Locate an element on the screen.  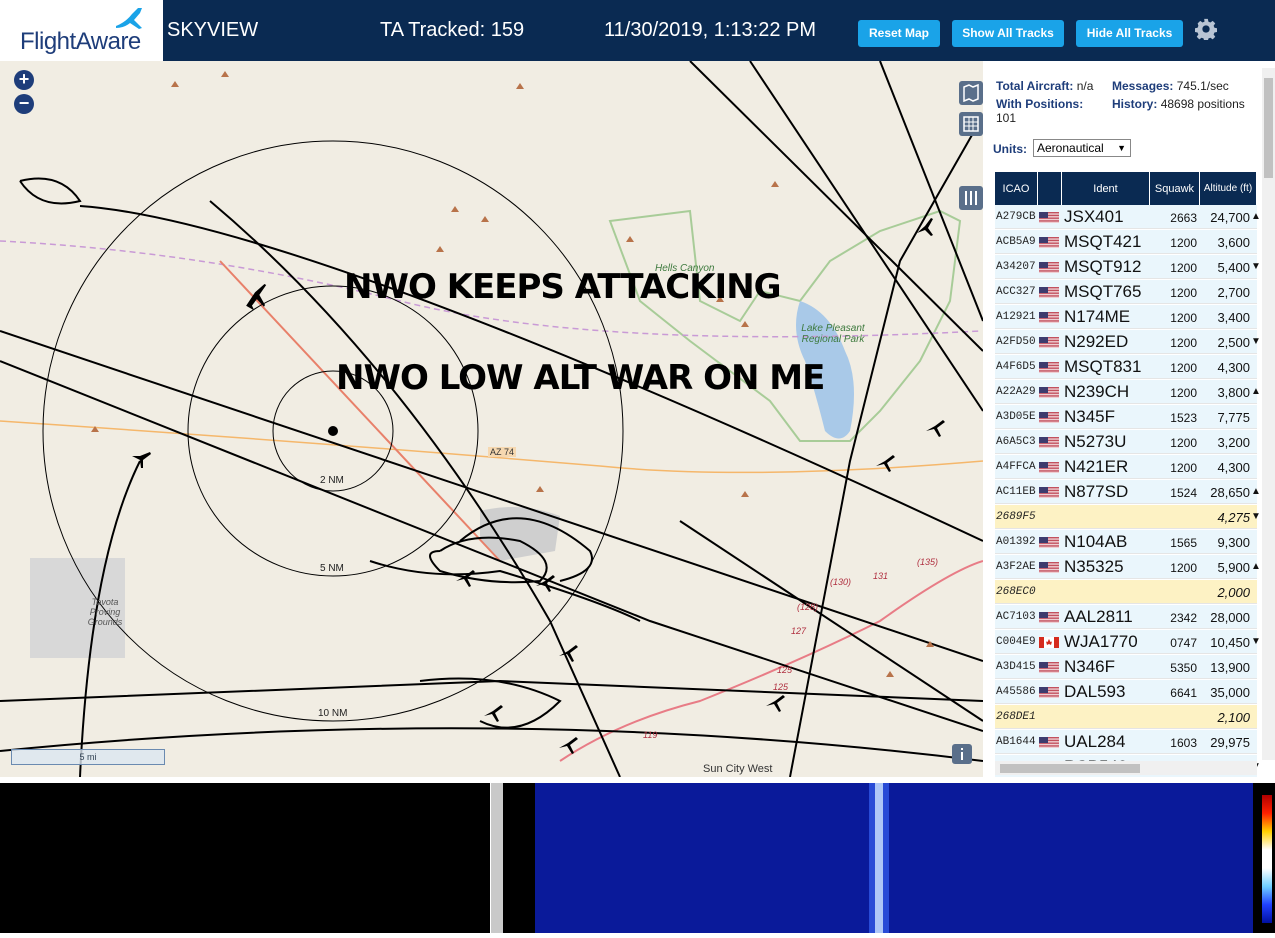
table-row: AC7103 AAL2811 2342 28,000 is located at coordinates (1126, 617).